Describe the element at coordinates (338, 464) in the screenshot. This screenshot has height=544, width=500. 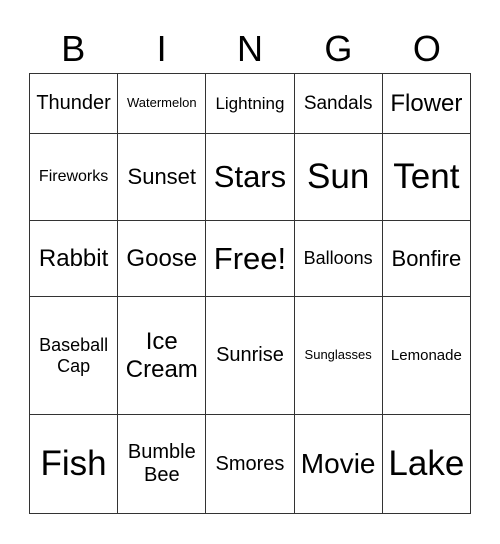
I see `bingo-cell: Movie` at that location.